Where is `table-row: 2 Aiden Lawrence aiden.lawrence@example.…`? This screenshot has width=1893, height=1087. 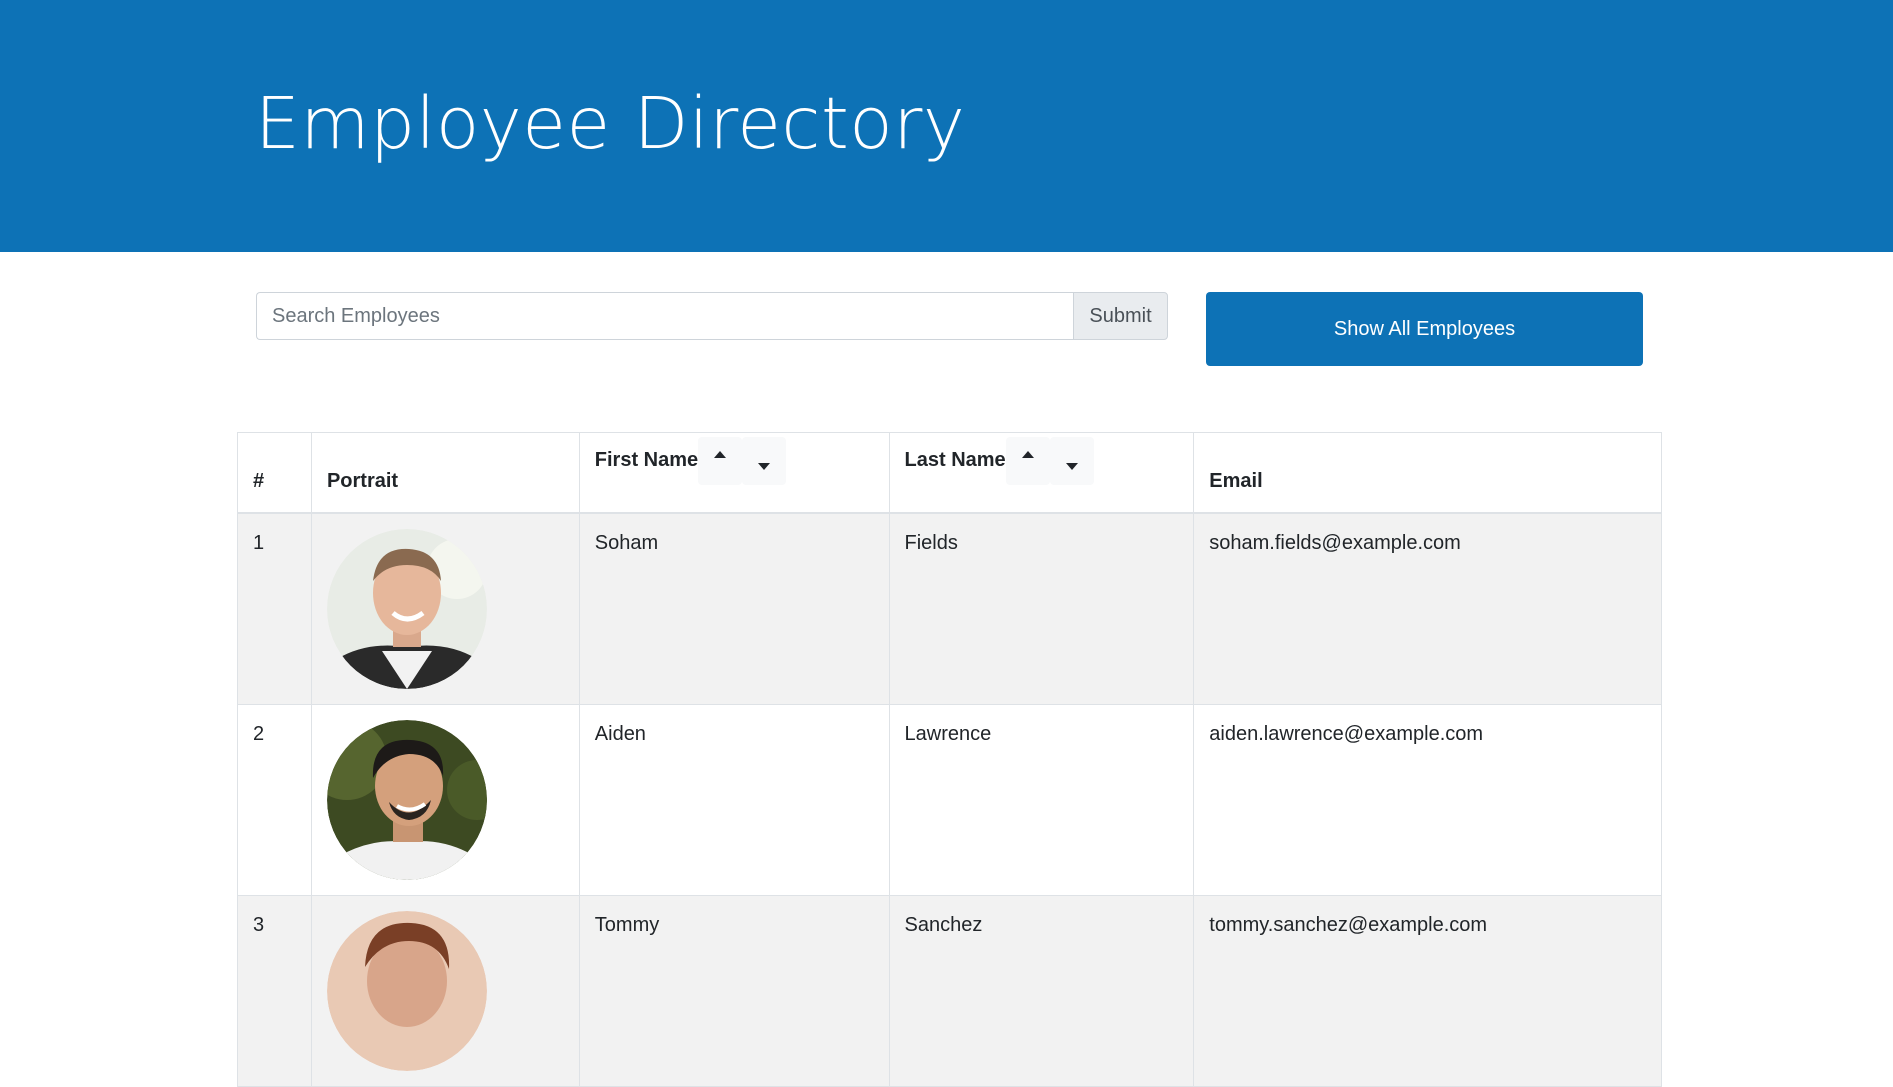 table-row: 2 Aiden Lawrence aiden.lawrence@example.… is located at coordinates (949, 799).